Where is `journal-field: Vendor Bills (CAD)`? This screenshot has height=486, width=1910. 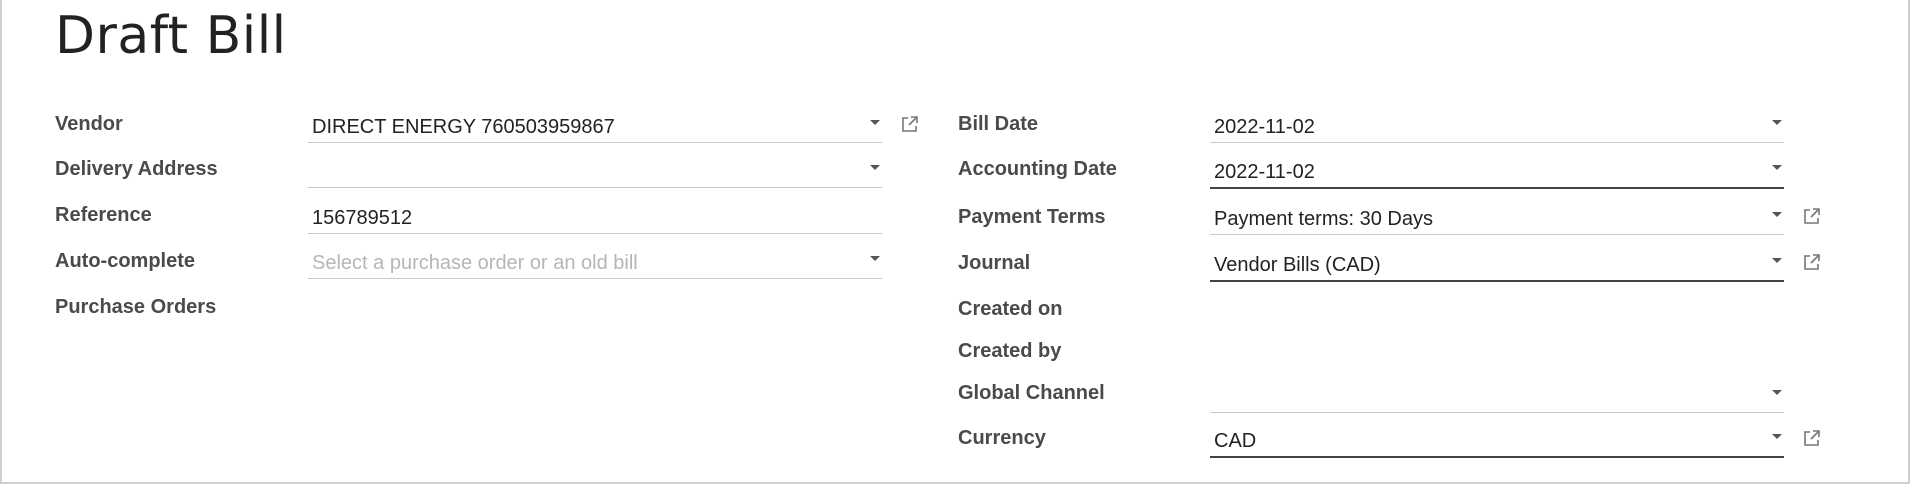
journal-field: Vendor Bills (CAD) is located at coordinates (1497, 266).